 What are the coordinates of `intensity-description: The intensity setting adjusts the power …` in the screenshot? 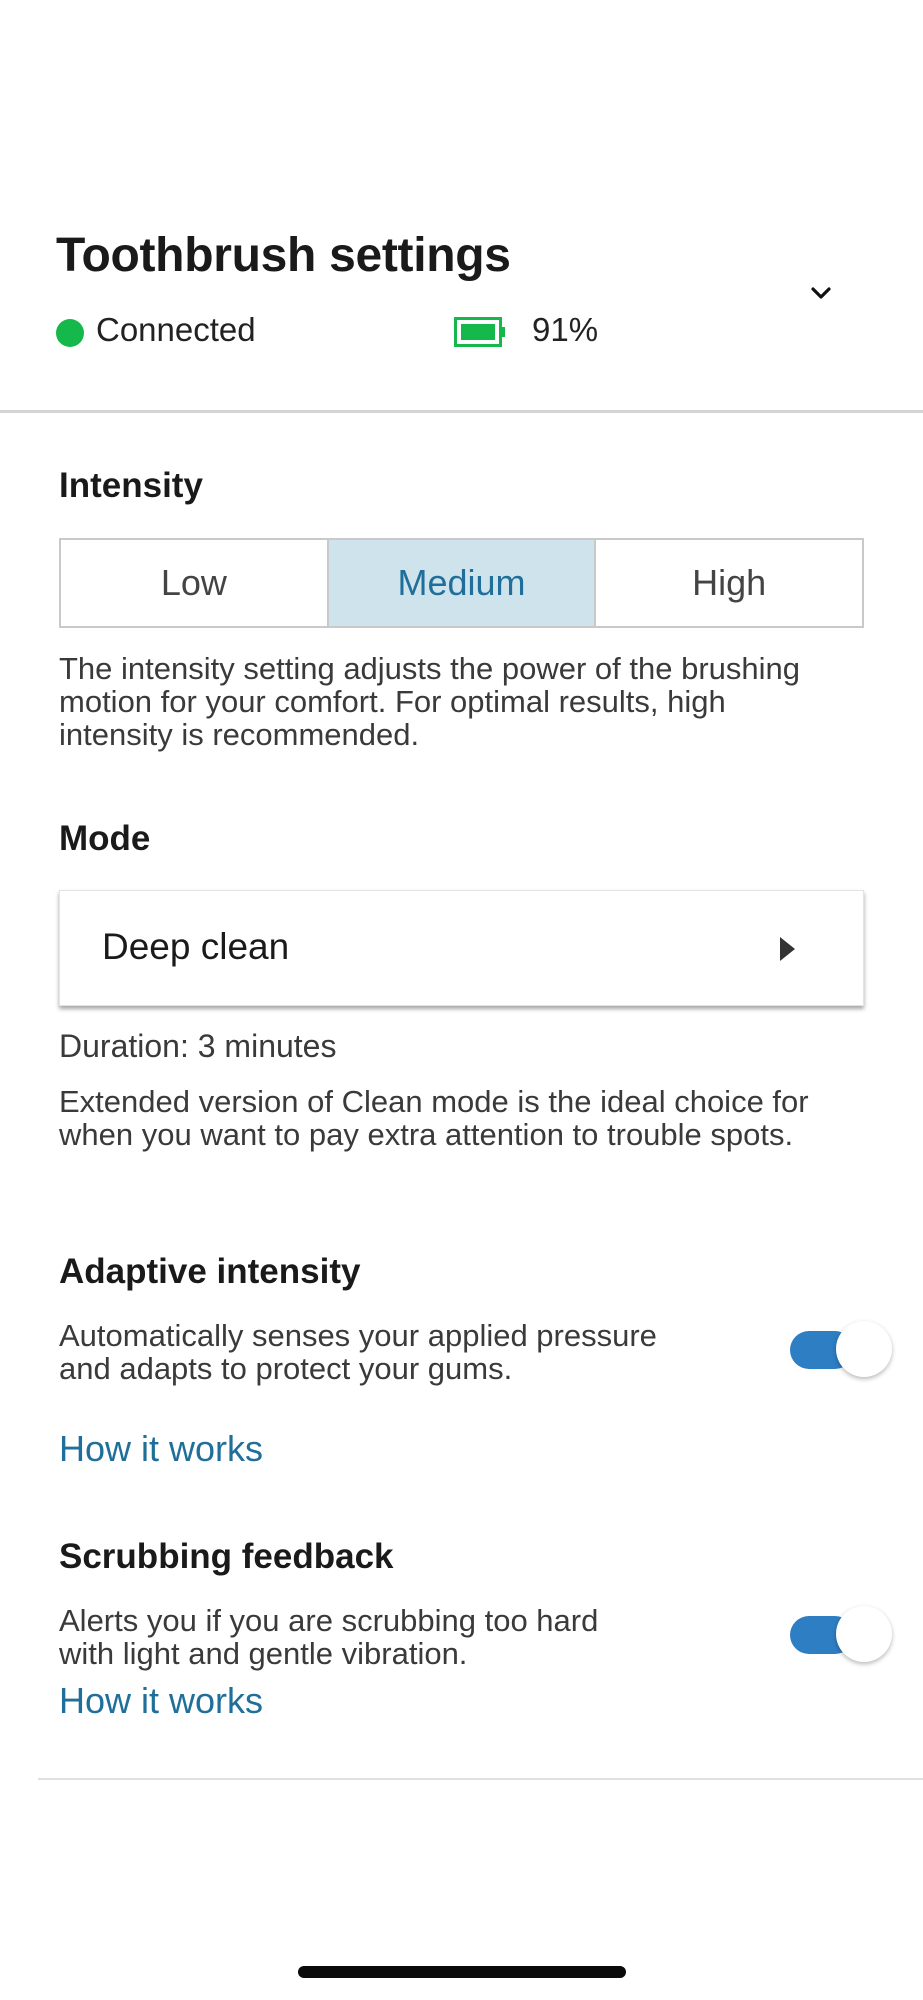 It's located at (429, 701).